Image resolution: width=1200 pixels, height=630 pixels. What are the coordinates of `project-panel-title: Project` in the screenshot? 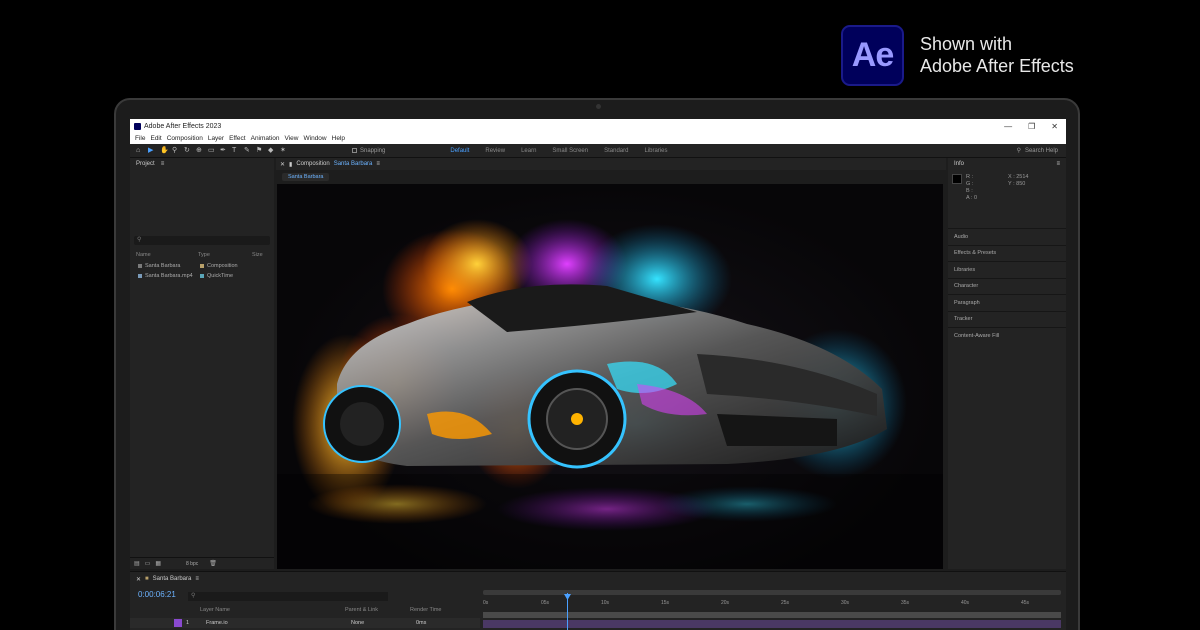 It's located at (145, 164).